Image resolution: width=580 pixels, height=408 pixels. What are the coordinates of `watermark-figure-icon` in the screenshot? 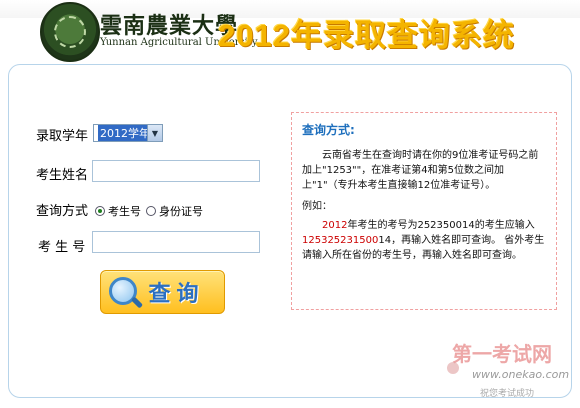 It's located at (453, 368).